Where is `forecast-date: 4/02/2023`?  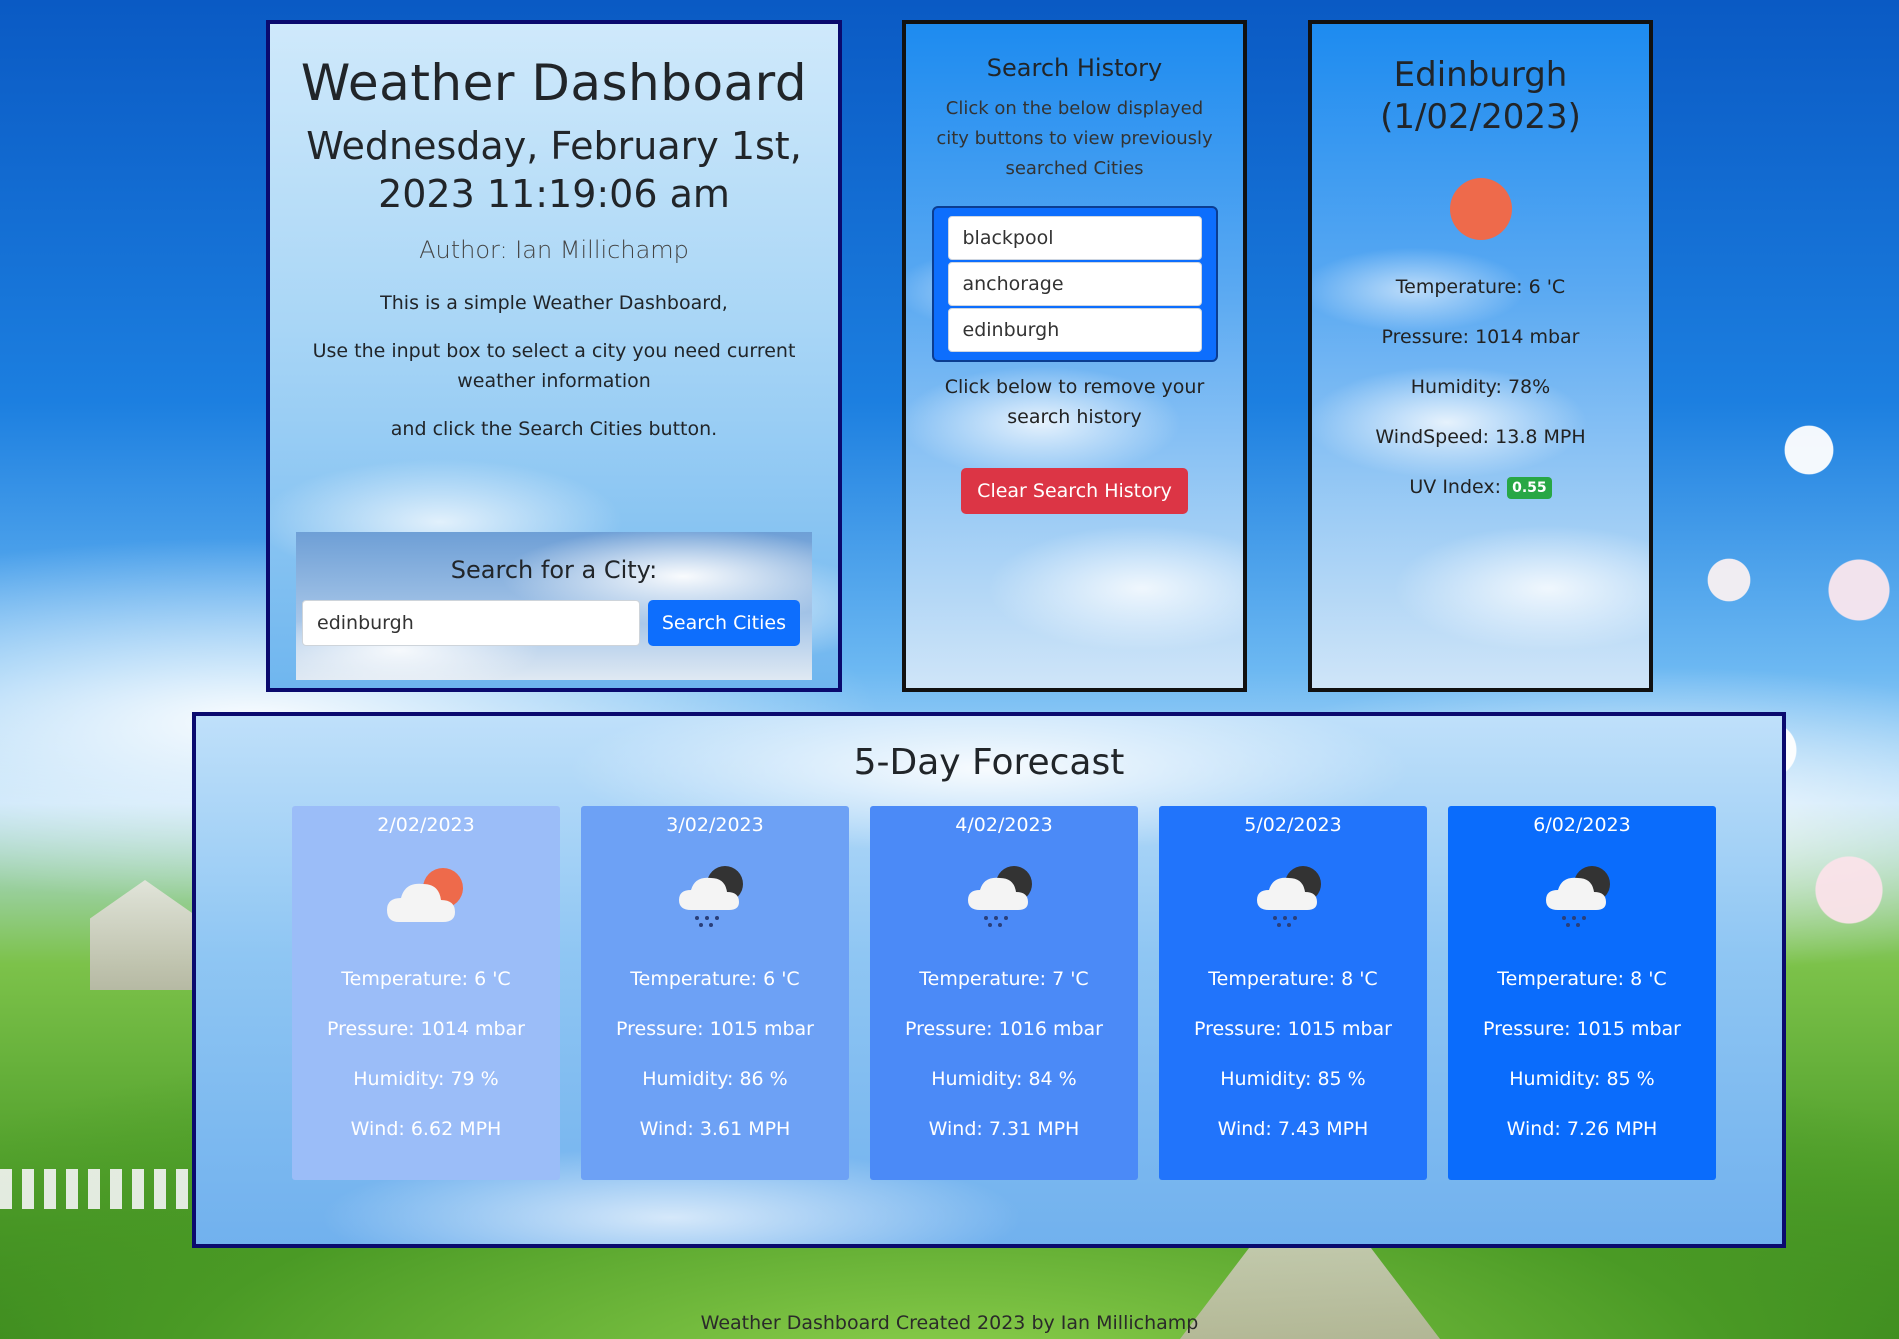 forecast-date: 4/02/2023 is located at coordinates (1004, 825).